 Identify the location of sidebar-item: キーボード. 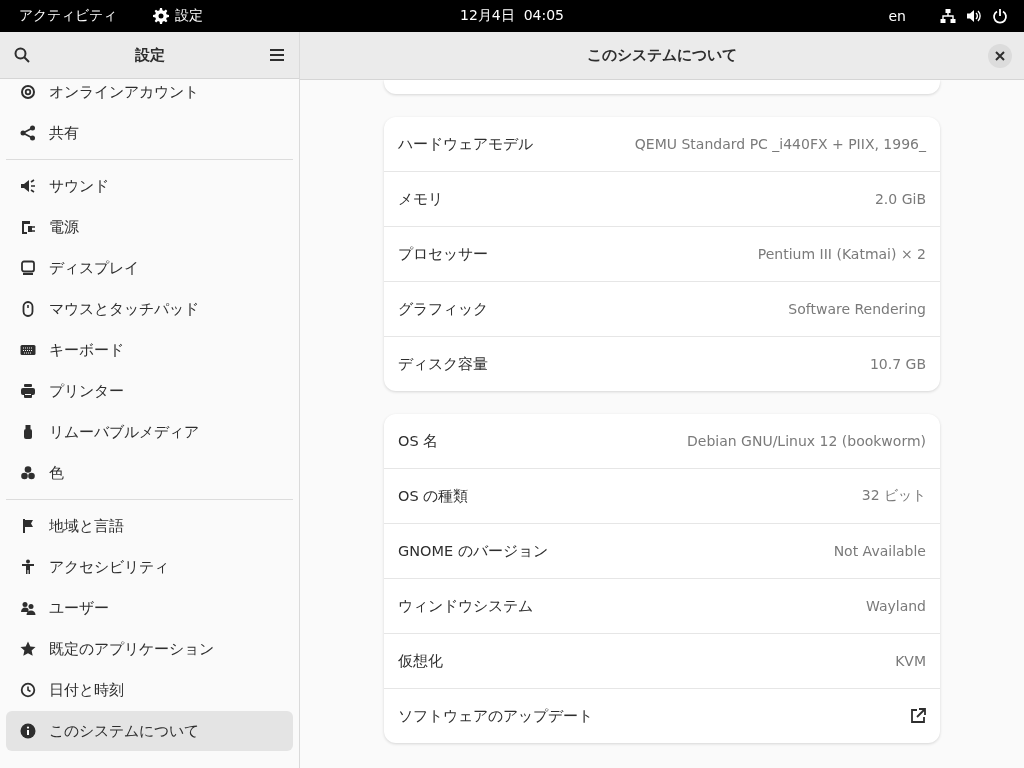
(149, 350).